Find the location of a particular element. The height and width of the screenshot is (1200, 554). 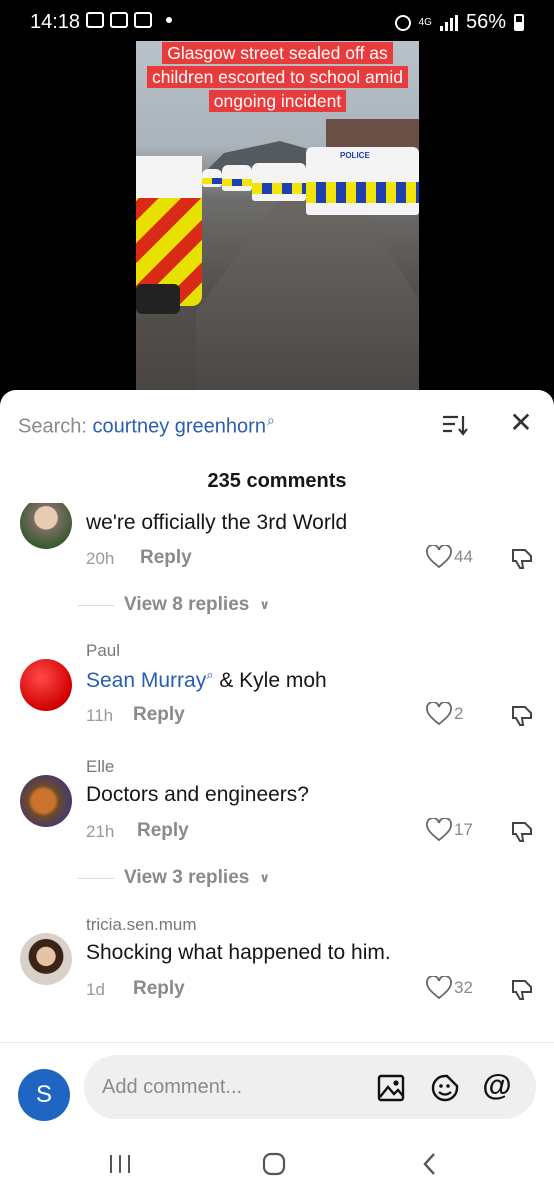

like-button: 2 is located at coordinates (444, 714).